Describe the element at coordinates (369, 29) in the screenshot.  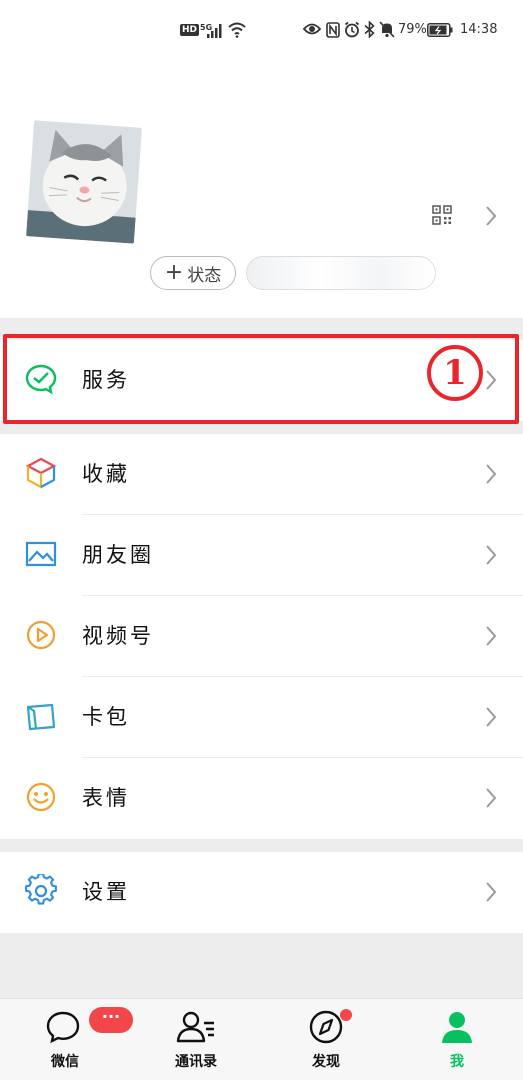
I see `bluetooth-icon` at that location.